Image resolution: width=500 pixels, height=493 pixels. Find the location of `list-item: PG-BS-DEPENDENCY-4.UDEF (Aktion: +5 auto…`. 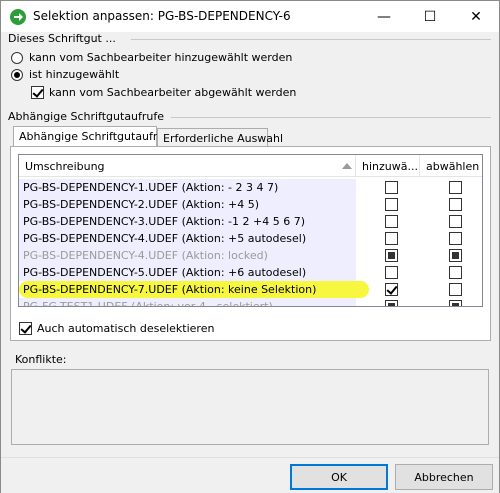

list-item: PG-BS-DEPENDENCY-4.UDEF (Aktion: +5 auto… is located at coordinates (250, 238).